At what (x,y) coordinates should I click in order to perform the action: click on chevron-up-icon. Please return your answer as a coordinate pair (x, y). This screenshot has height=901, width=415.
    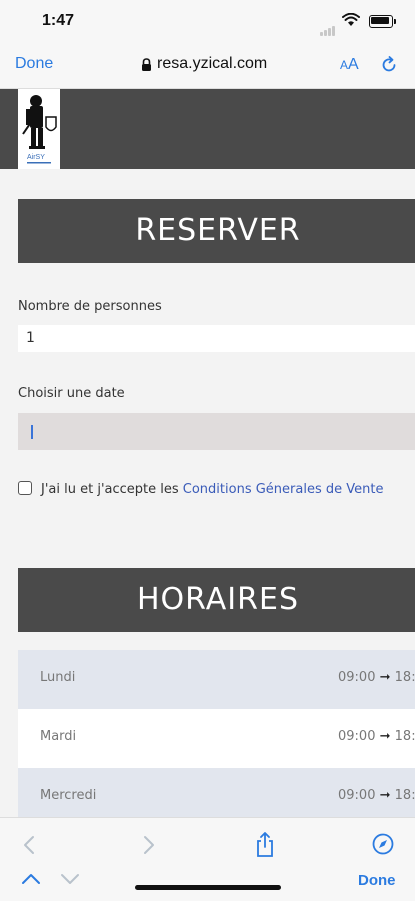
    Looking at the image, I should click on (31, 879).